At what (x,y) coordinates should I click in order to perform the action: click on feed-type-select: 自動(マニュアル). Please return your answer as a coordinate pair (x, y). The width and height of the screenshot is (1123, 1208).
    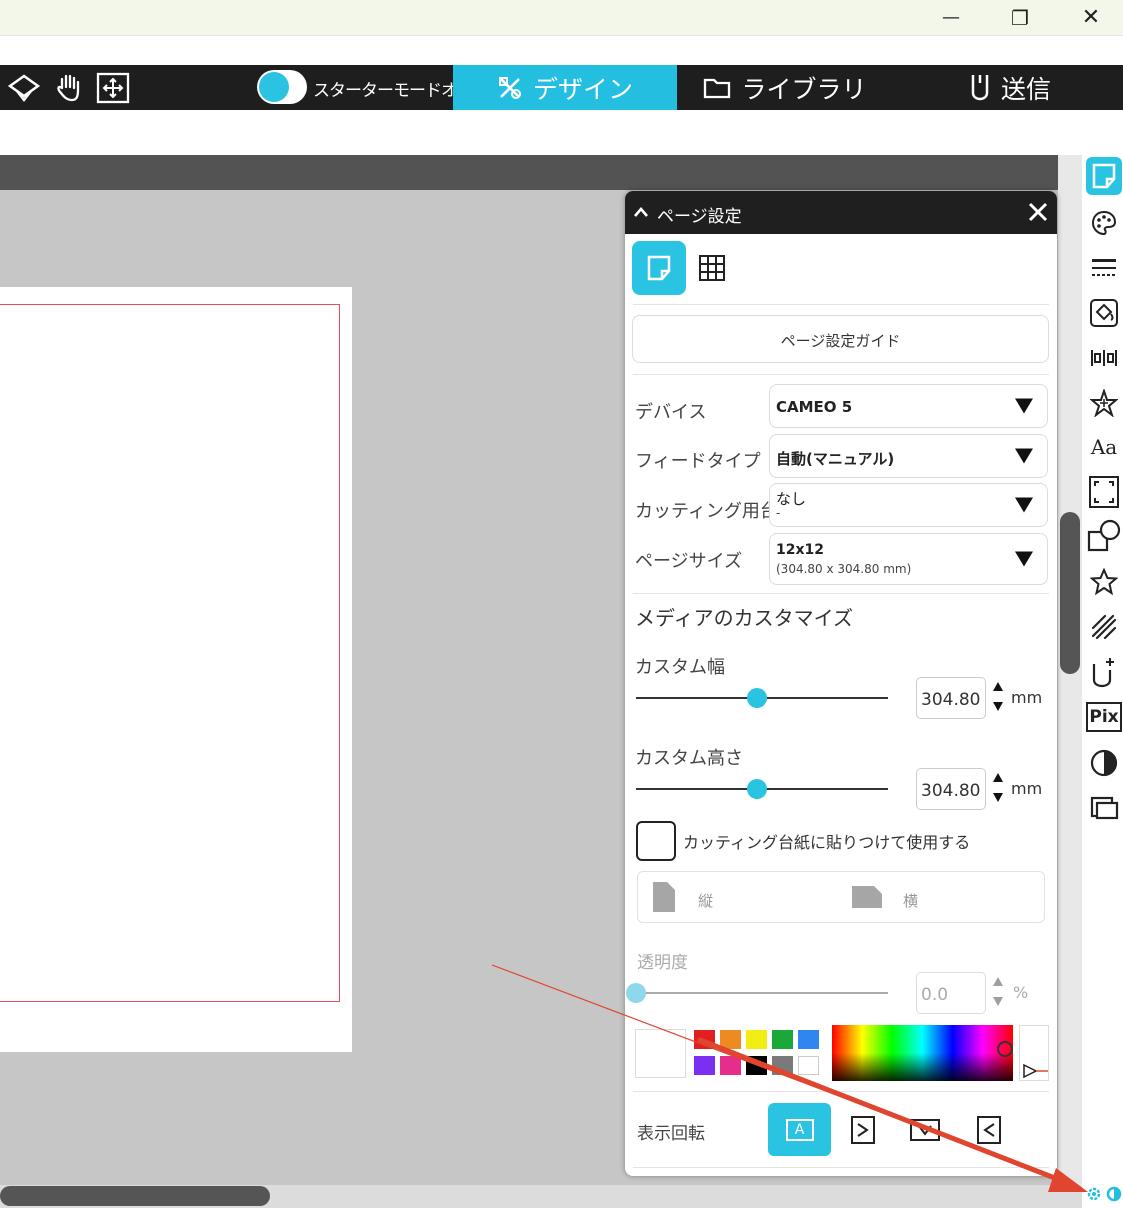
    Looking at the image, I should click on (908, 456).